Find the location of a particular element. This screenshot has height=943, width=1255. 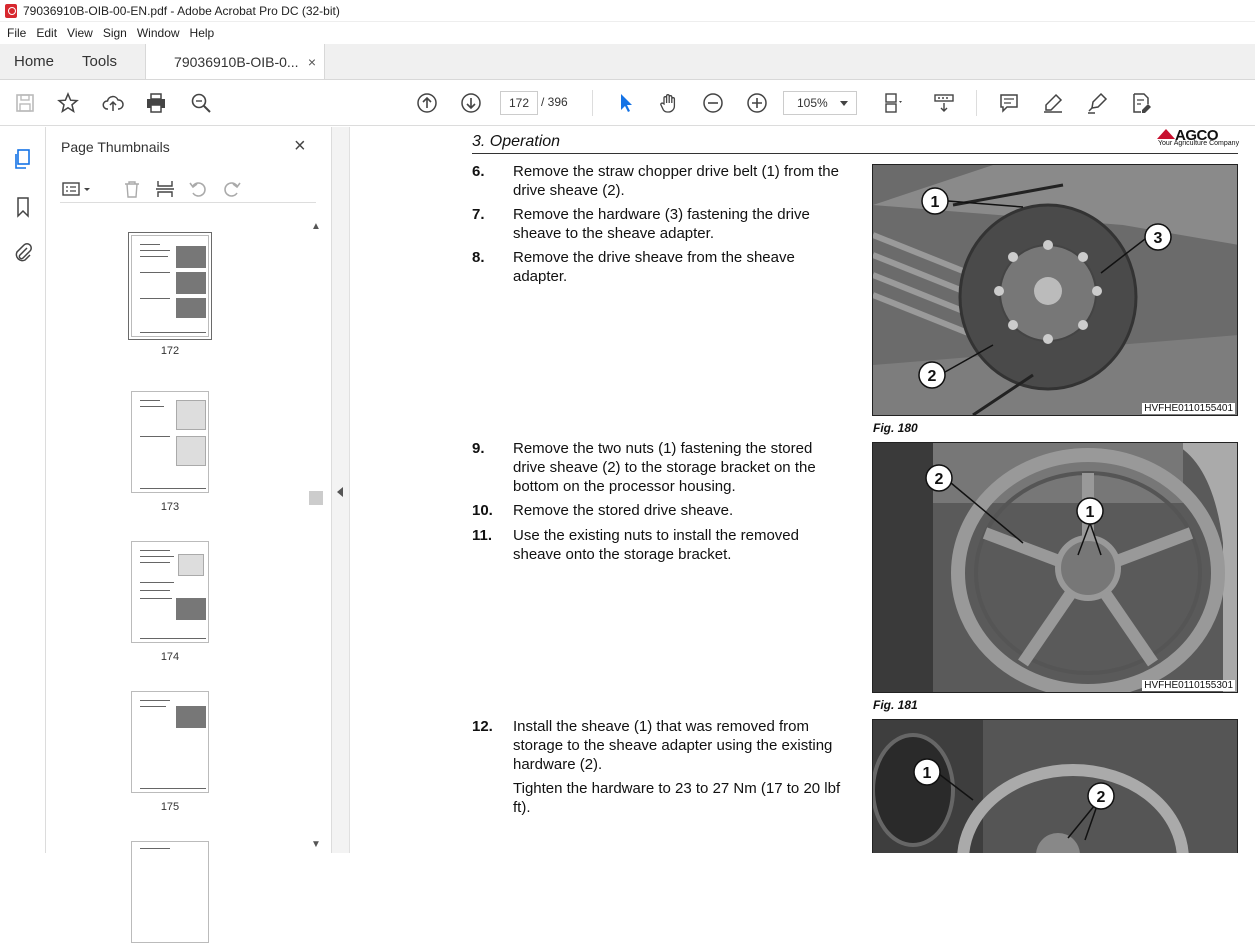

callout-label: 3 is located at coordinates (1158, 238).